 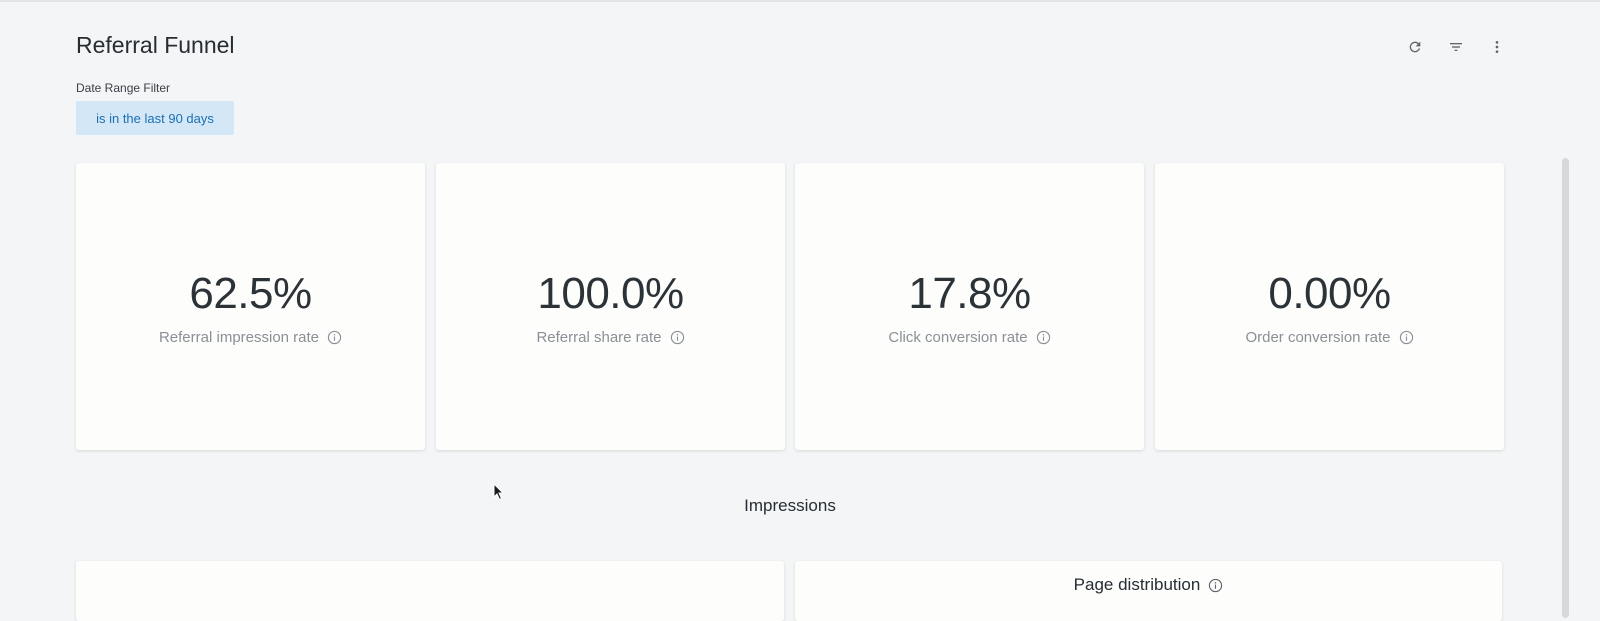 I want to click on kpi-card-referral-share-rate: 100.0% Referral share rate, so click(x=610, y=306).